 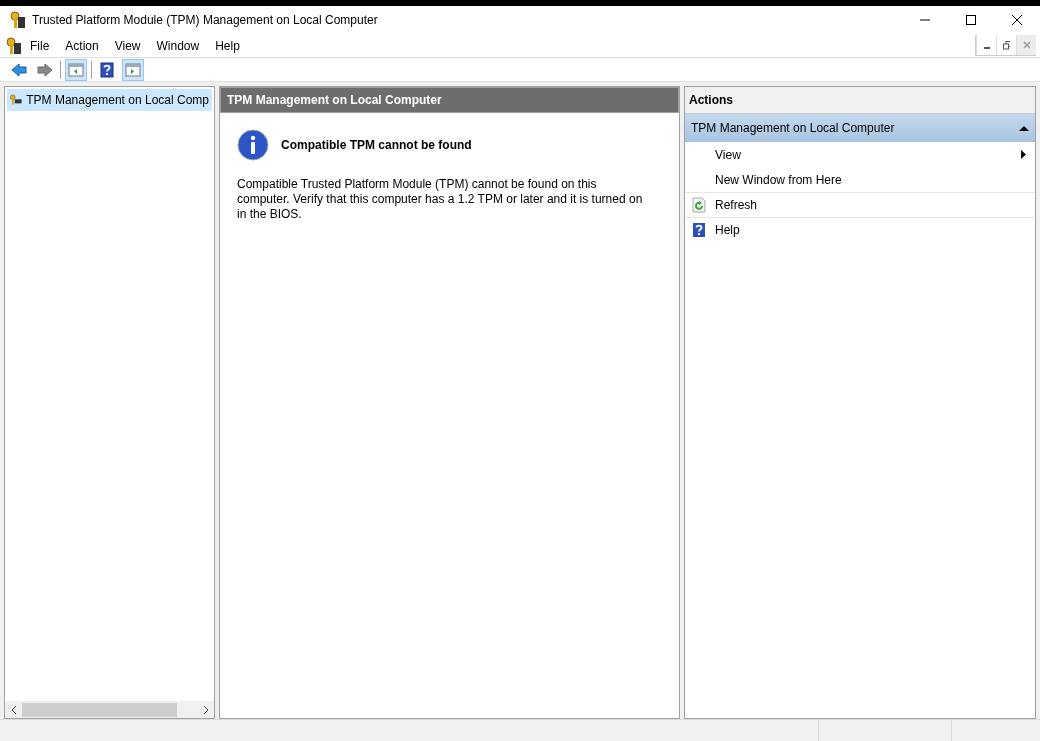 I want to click on arrow-left-icon, so click(x=19, y=69).